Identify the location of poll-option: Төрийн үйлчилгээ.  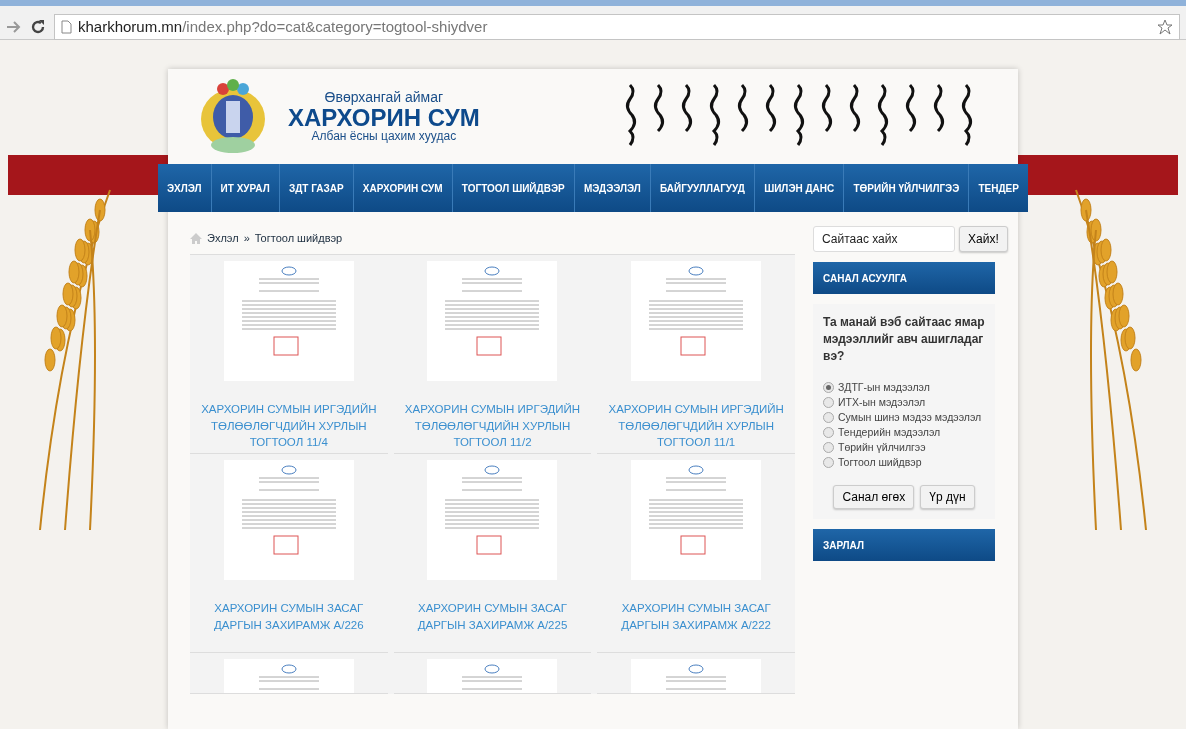
(904, 447).